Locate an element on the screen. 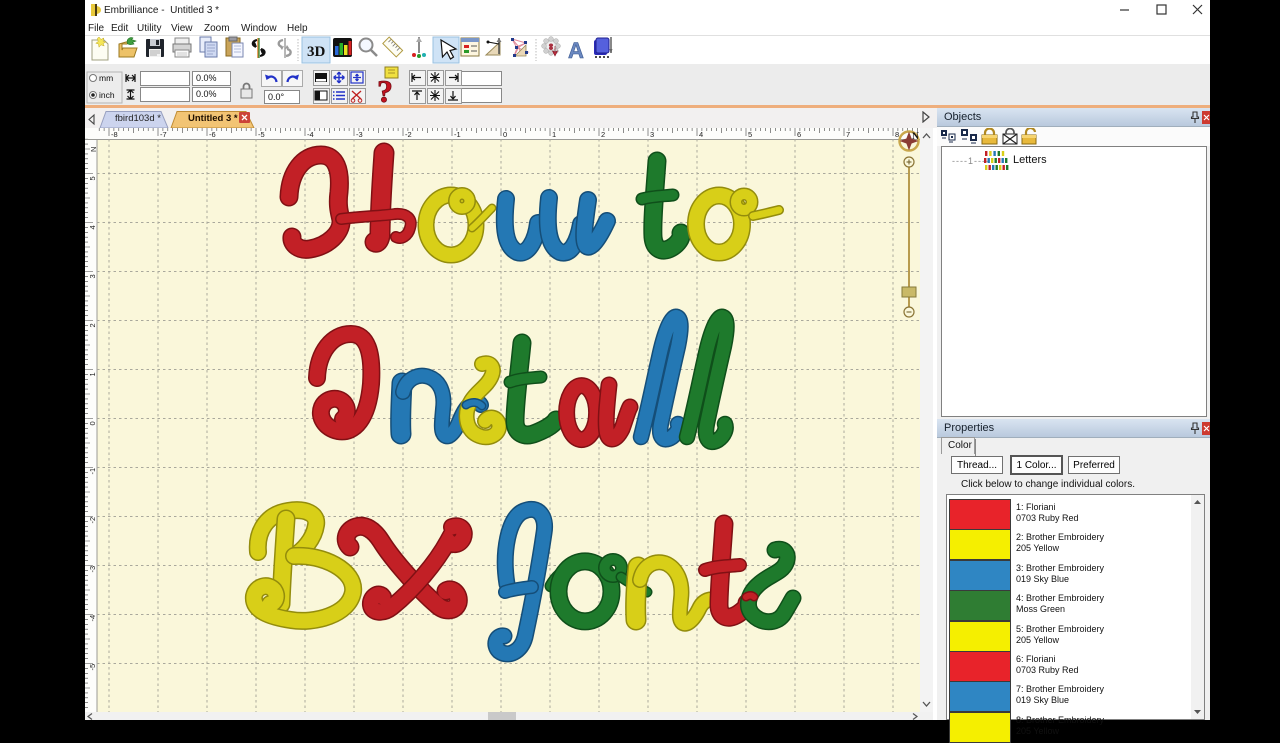  svg-text: 7 is located at coordinates (848, 134).